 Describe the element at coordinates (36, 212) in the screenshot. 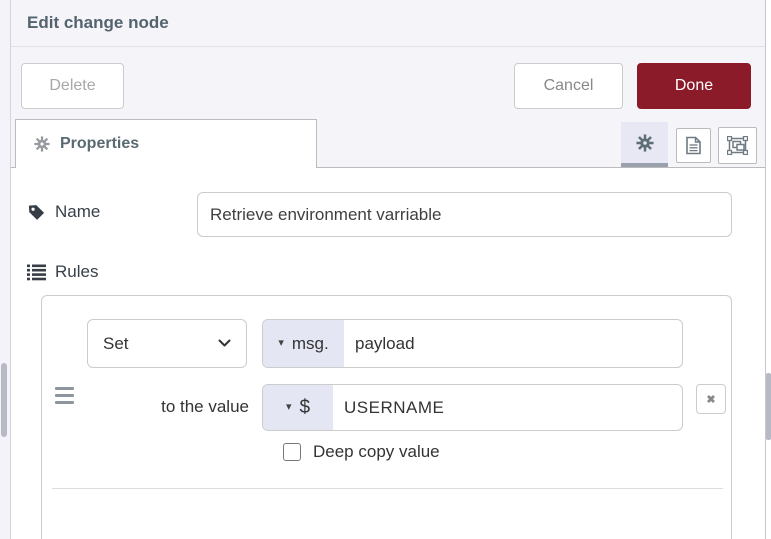

I see `tag-icon` at that location.